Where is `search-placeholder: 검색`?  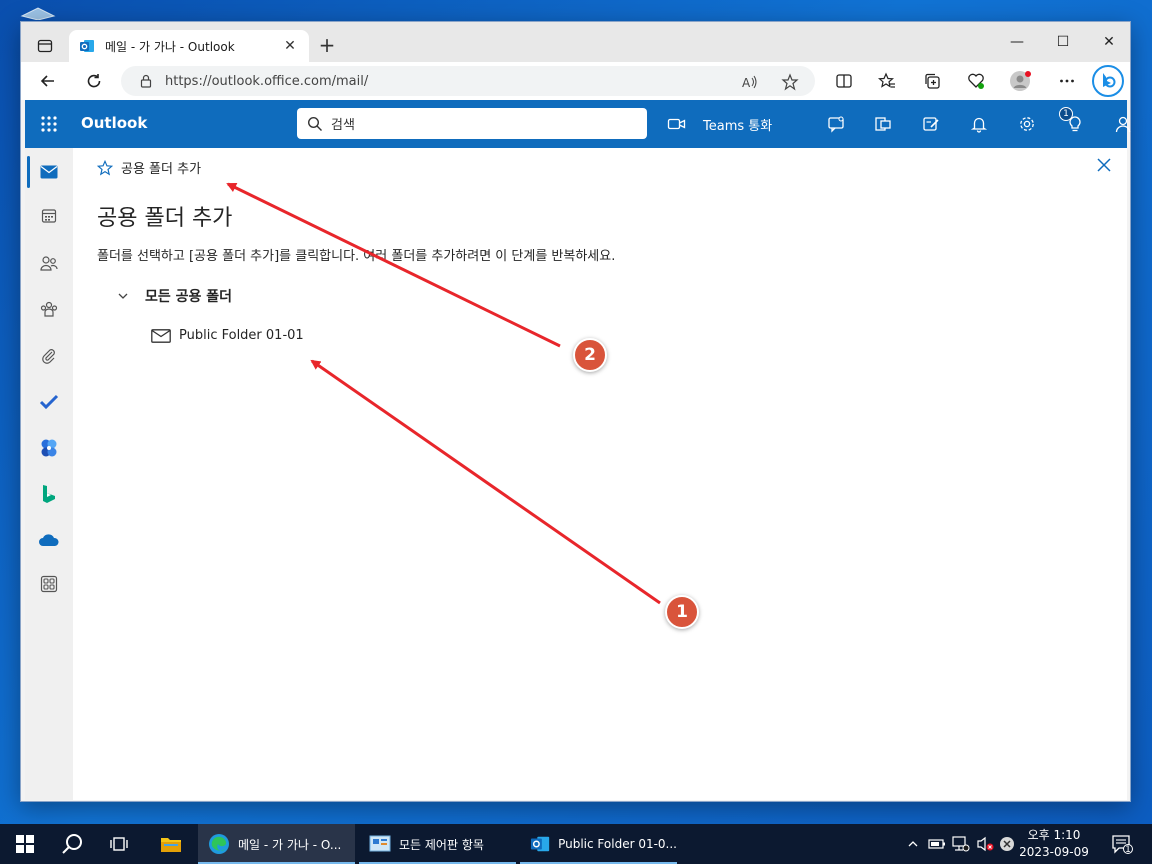 search-placeholder: 검색 is located at coordinates (343, 125).